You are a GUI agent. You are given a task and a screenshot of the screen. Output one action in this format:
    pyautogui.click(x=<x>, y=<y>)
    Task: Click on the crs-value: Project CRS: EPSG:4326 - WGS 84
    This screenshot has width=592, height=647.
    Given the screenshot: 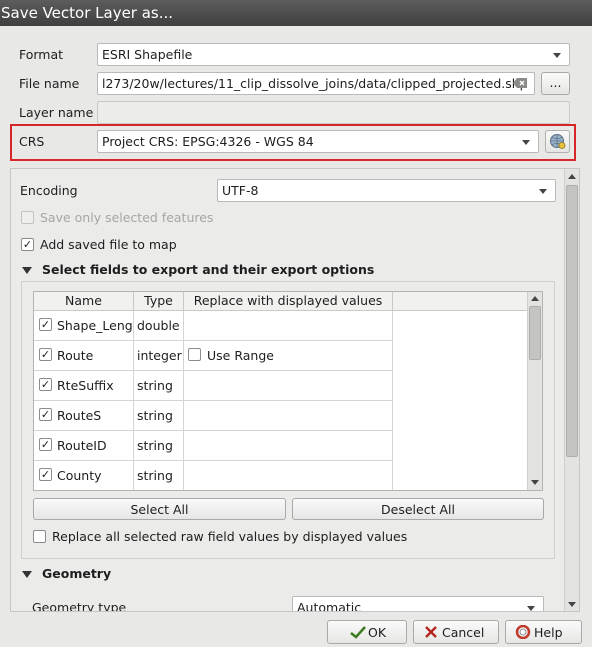 What is the action you would take?
    pyautogui.click(x=208, y=141)
    